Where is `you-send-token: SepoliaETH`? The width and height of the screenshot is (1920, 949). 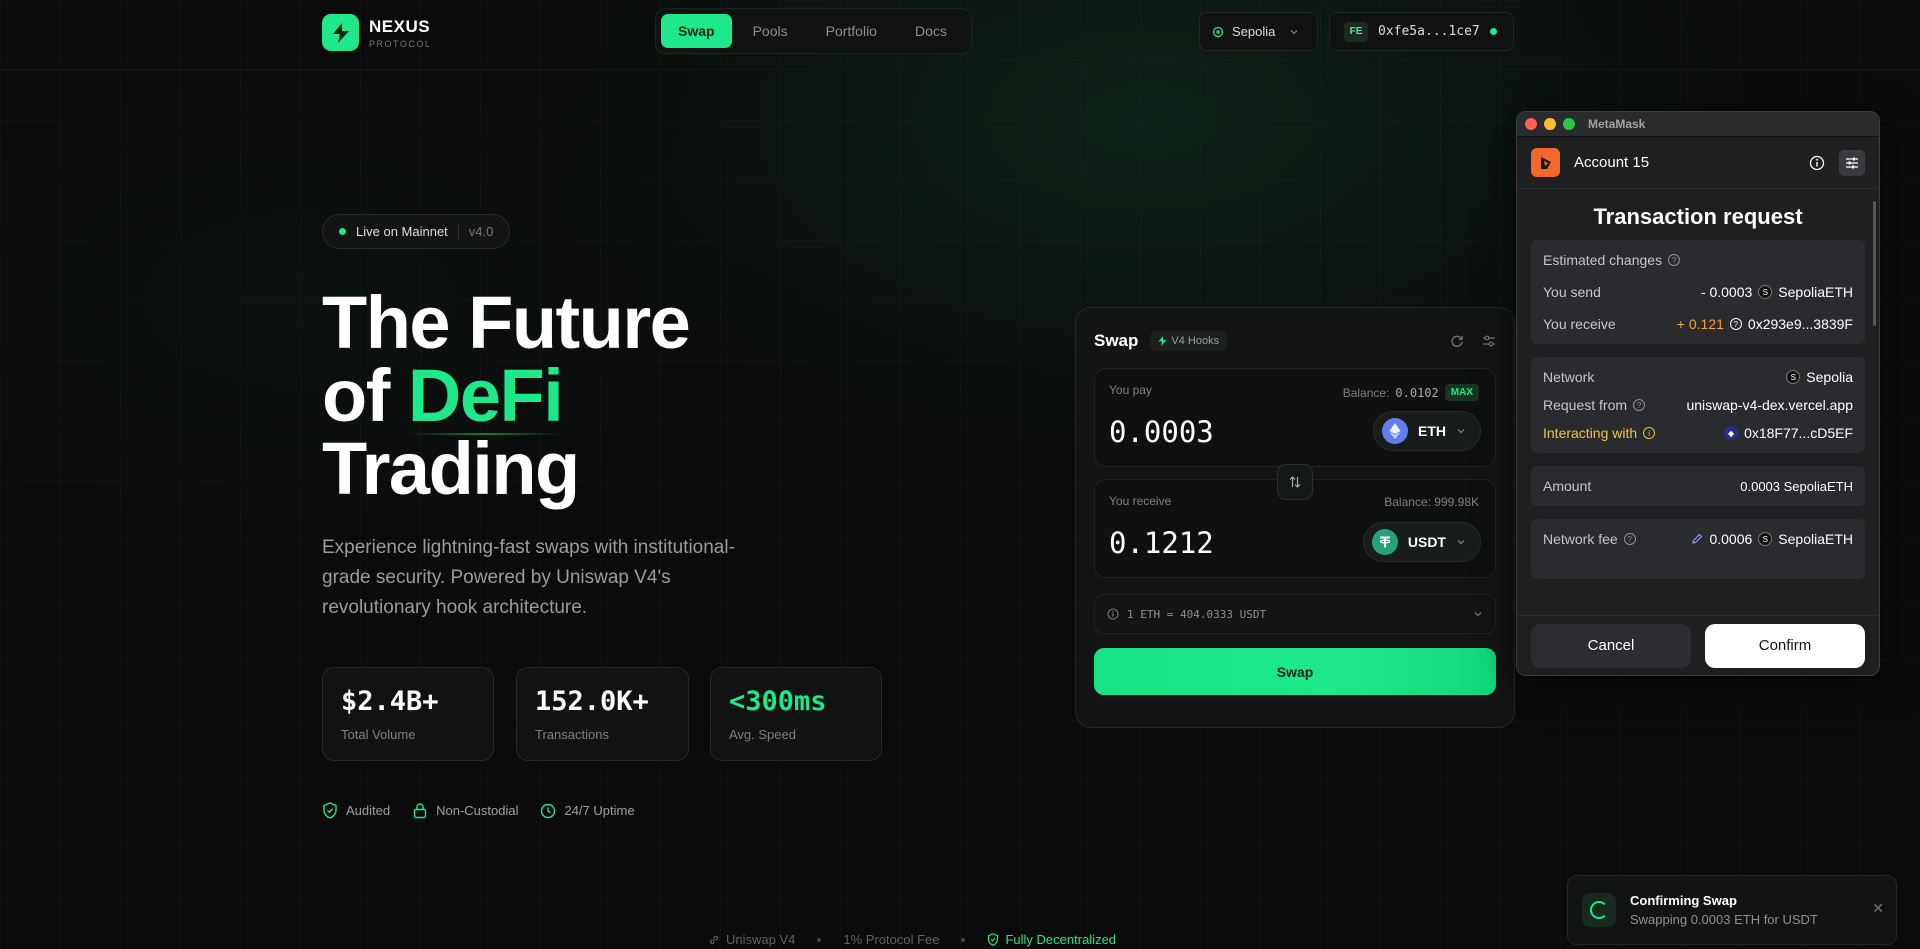 you-send-token: SepoliaETH is located at coordinates (1815, 292).